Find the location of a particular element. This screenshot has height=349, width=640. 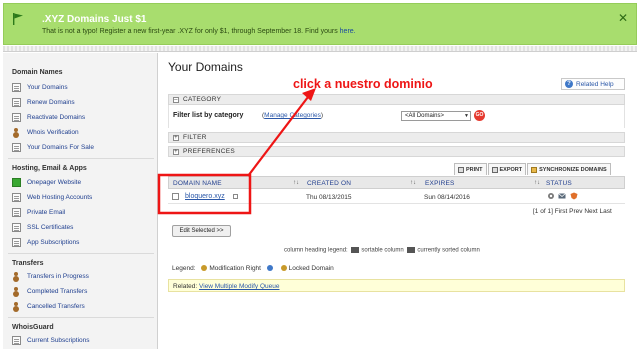

created-date: Thu 08/13/2015 is located at coordinates (329, 197).